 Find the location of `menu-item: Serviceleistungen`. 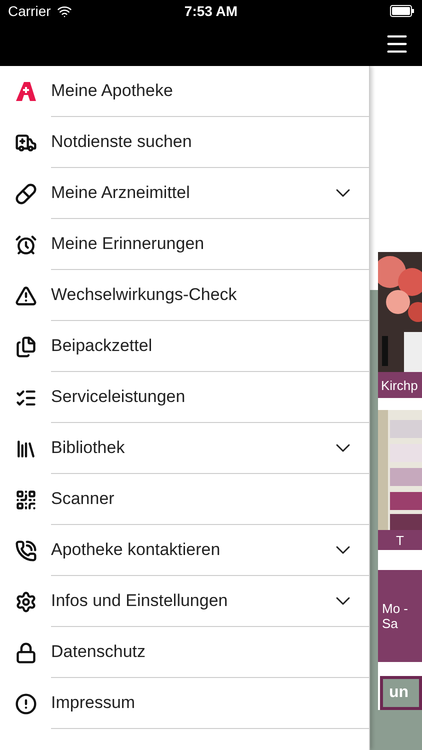

menu-item: Serviceleistungen is located at coordinates (184, 397).